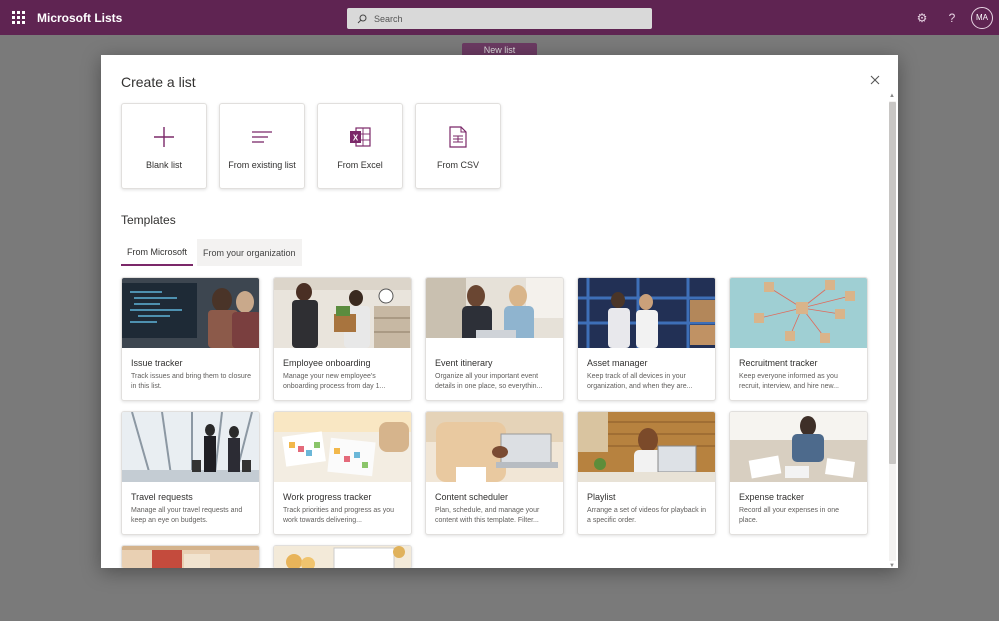  I want to click on app-launcher-button, so click(16, 17).